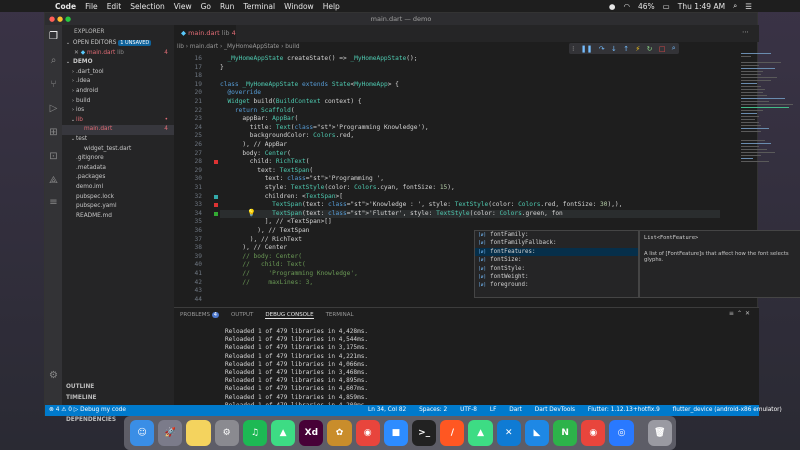 This screenshot has height=450, width=800. I want to click on menu-window: Window, so click(299, 6).